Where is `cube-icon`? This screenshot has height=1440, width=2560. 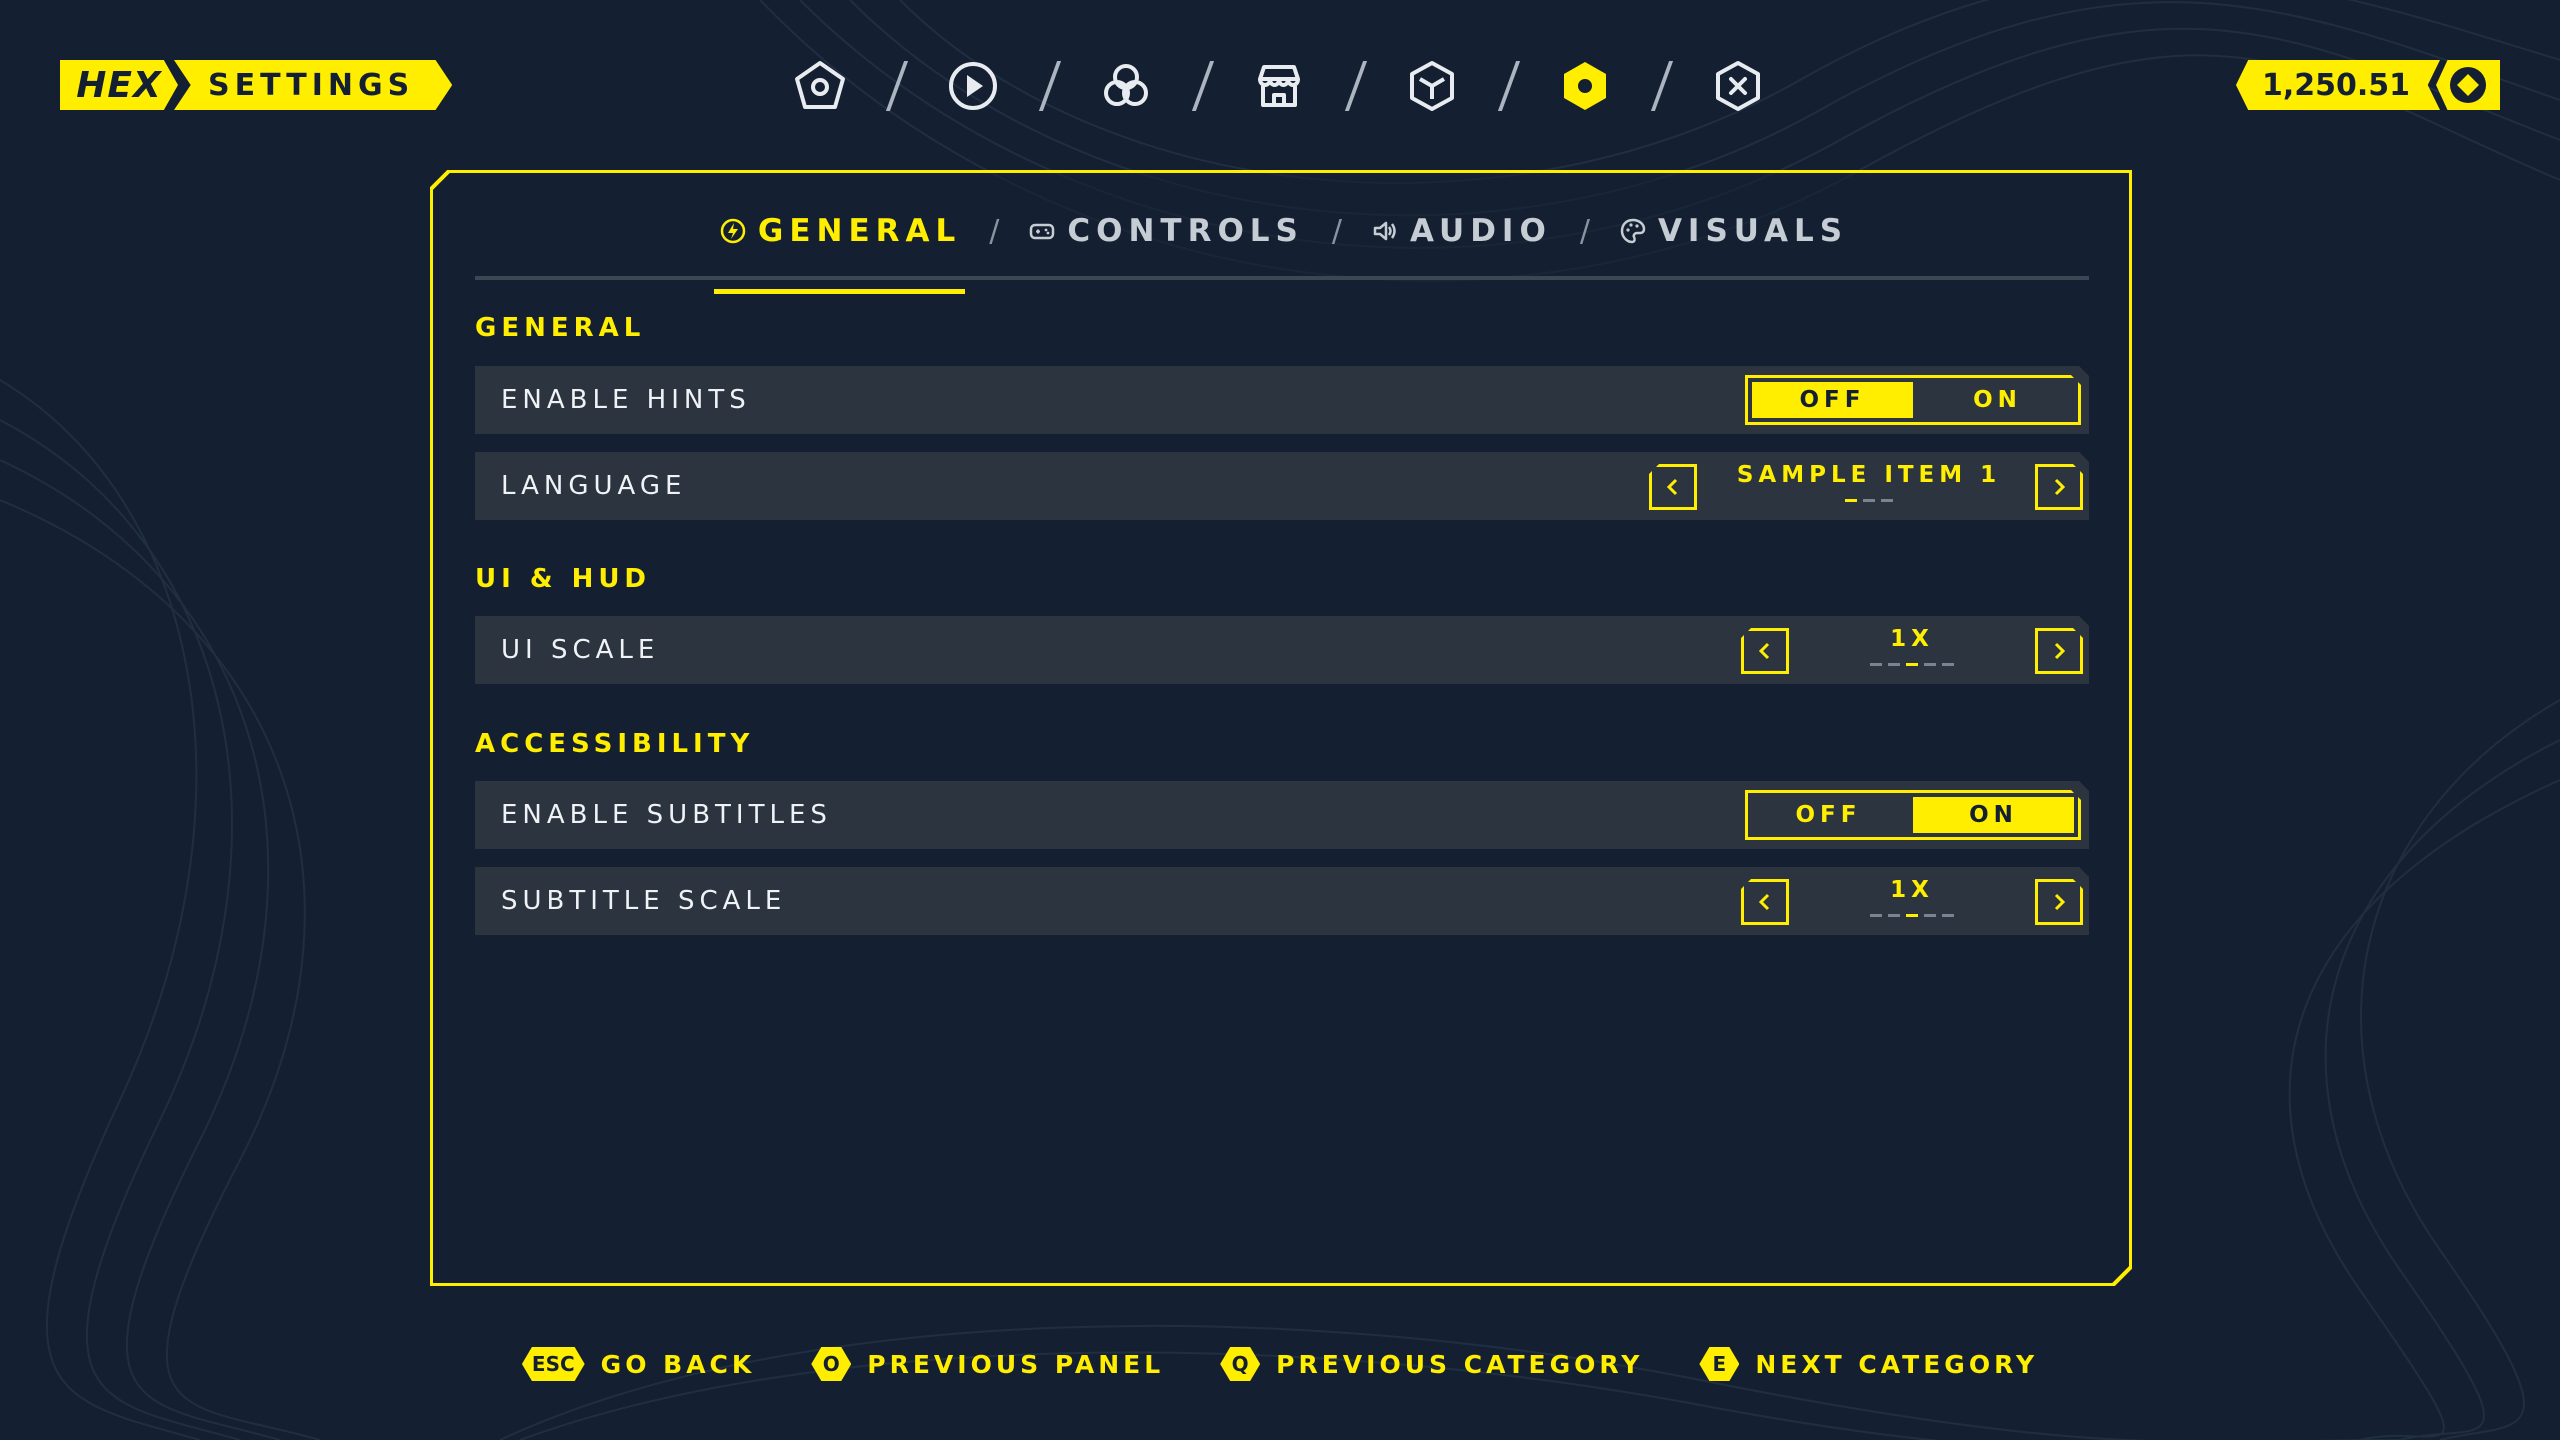
cube-icon is located at coordinates (1432, 86).